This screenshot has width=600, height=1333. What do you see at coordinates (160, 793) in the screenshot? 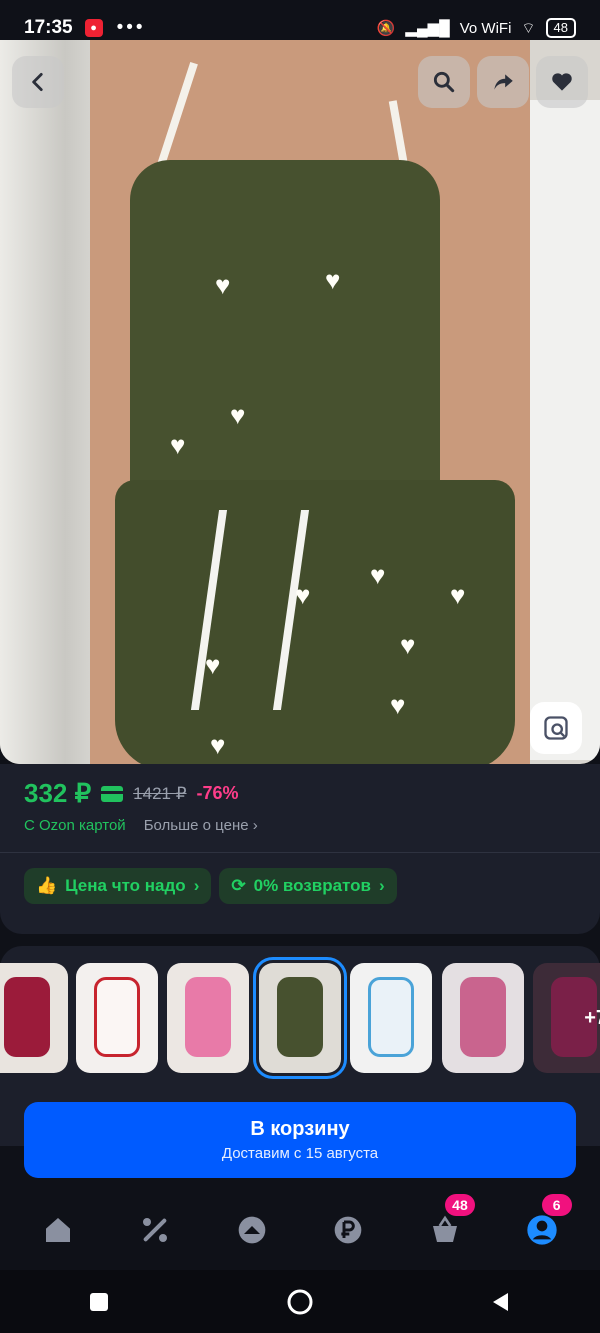
I see `old-price: 1421 ₽` at bounding box center [160, 793].